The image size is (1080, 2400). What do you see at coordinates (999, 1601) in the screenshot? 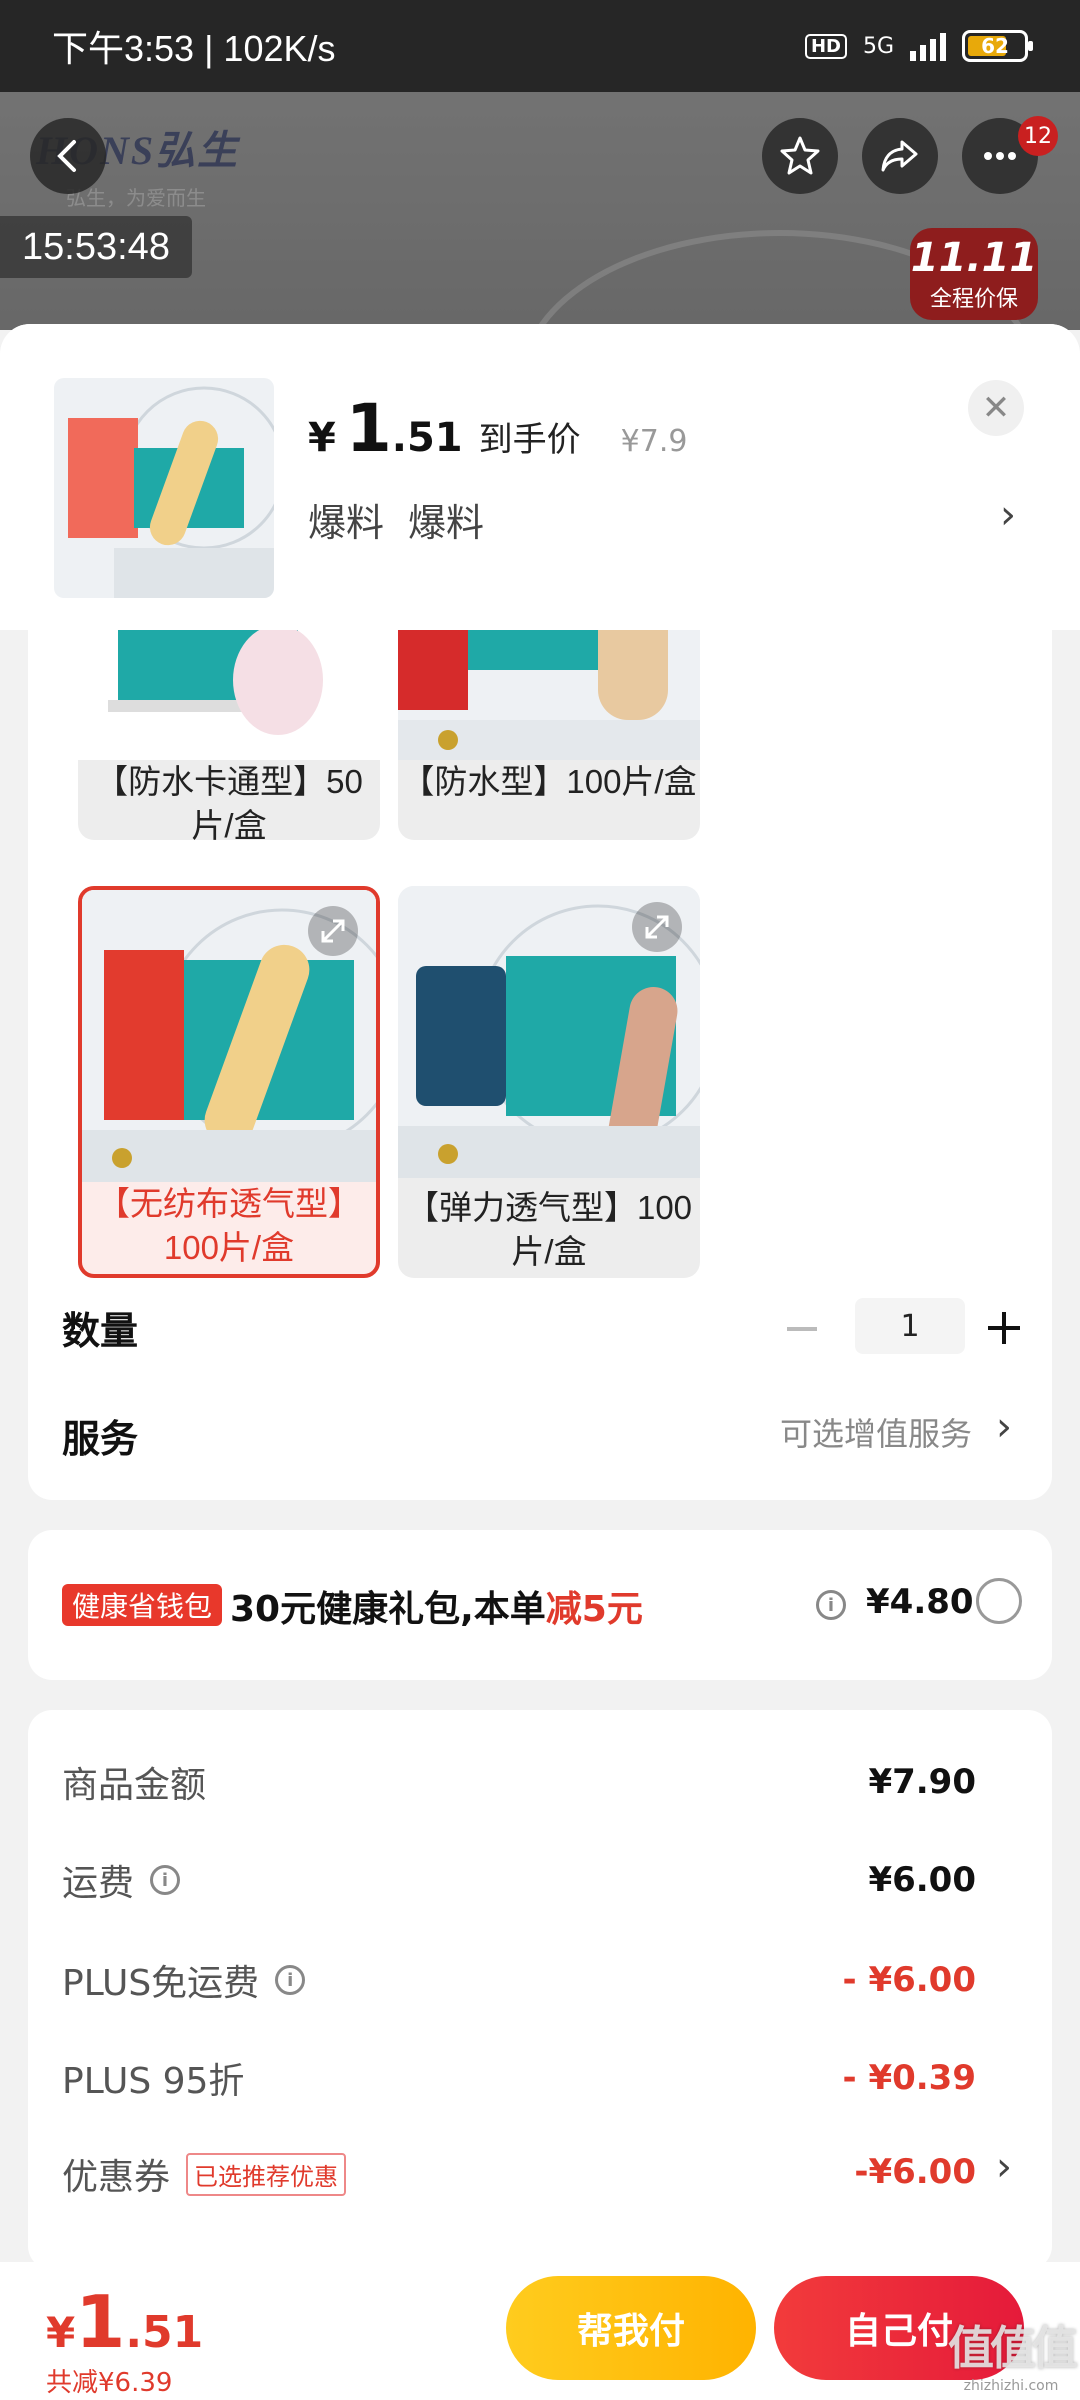
I see `health-radio` at bounding box center [999, 1601].